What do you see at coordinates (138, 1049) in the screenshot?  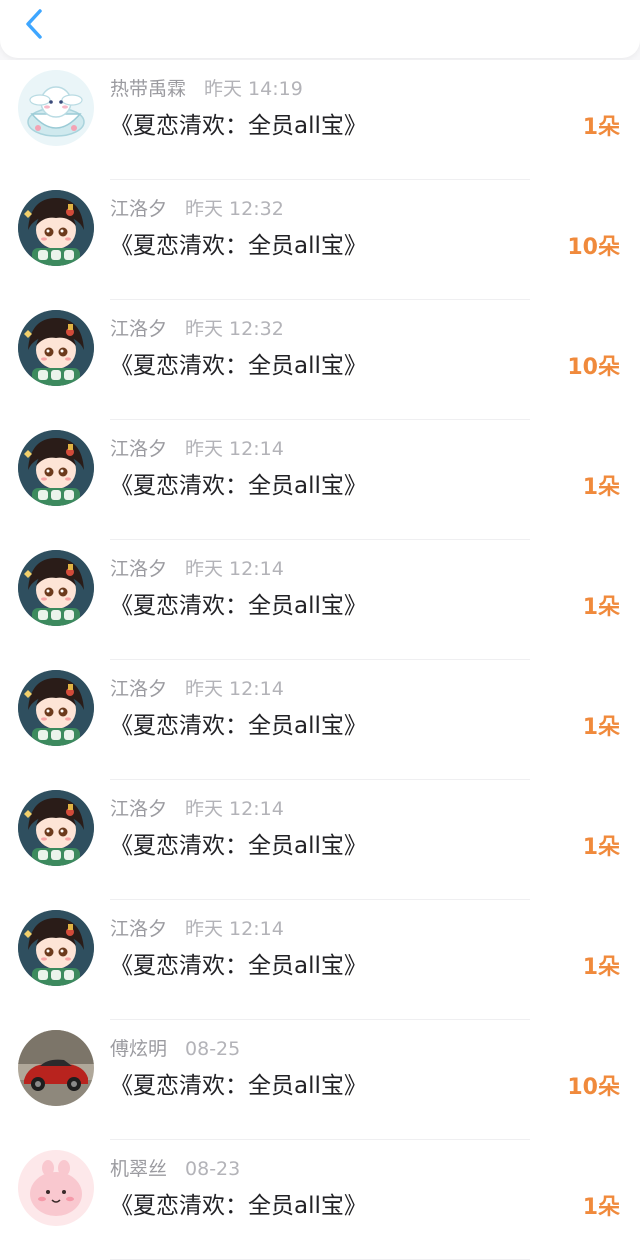 I see `user-name: 傅炫明` at bounding box center [138, 1049].